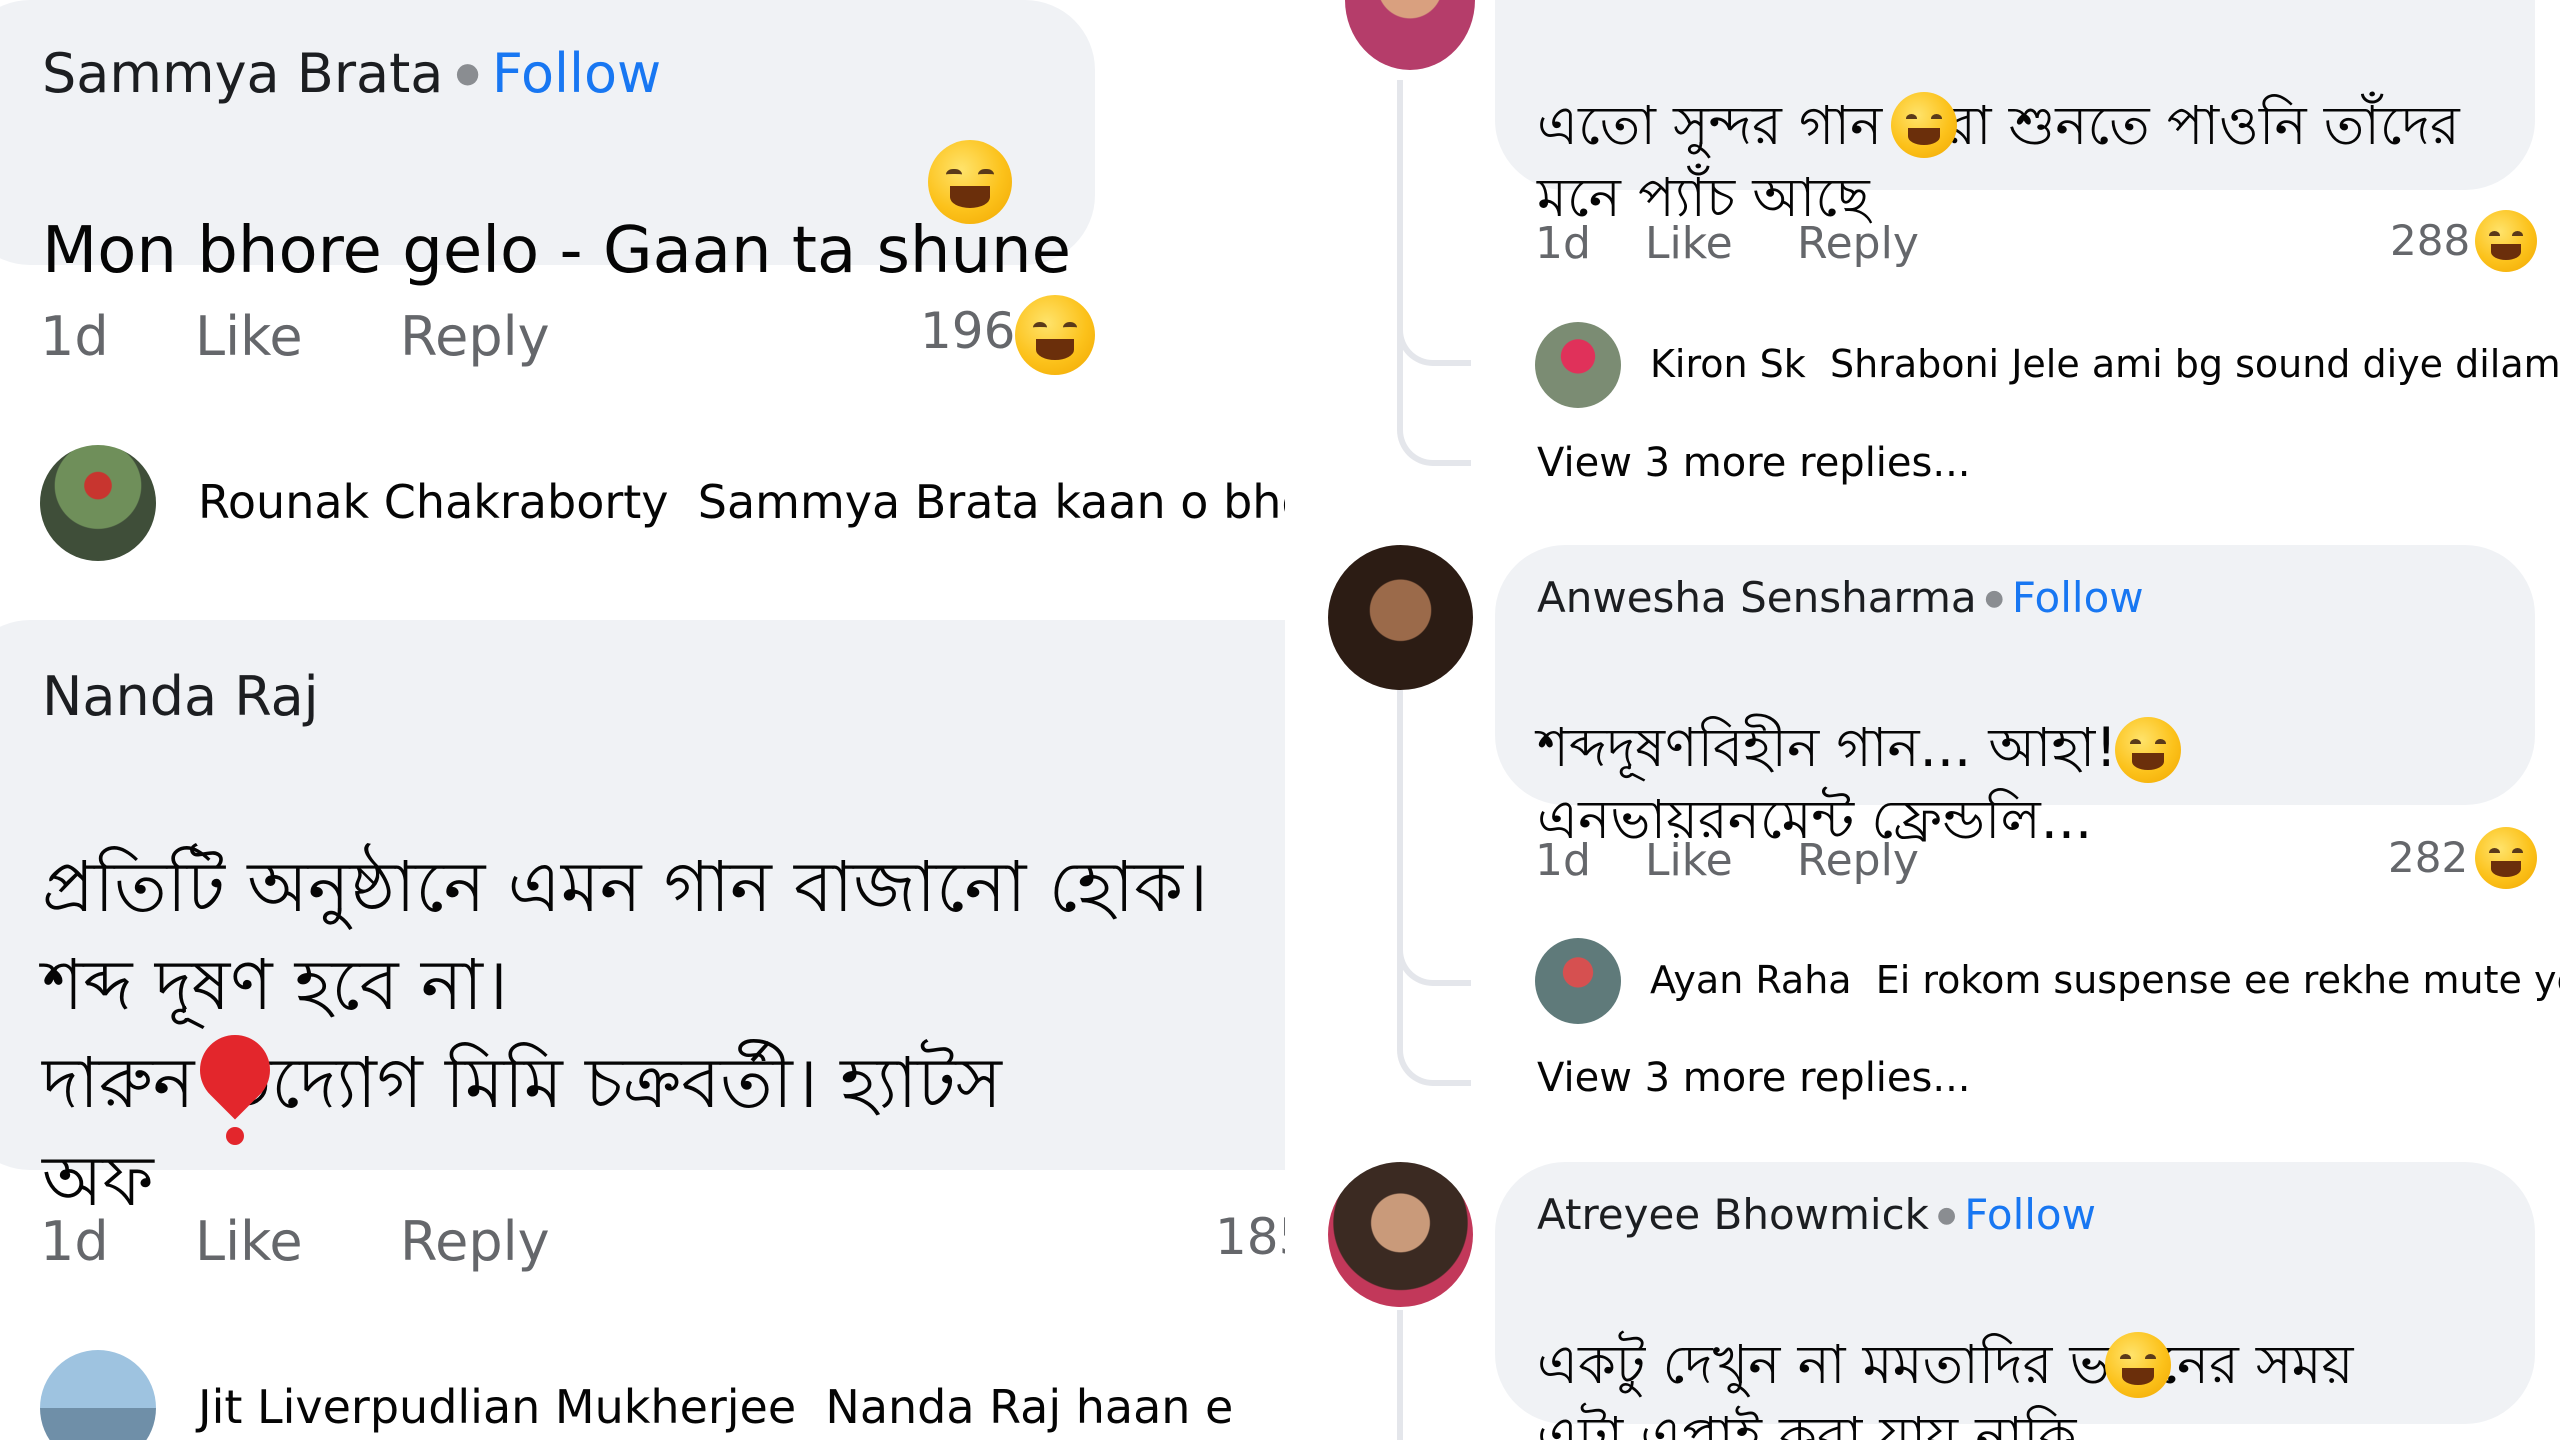 Image resolution: width=2560 pixels, height=1440 pixels. I want to click on red-heart-icon, so click(235, 1082).